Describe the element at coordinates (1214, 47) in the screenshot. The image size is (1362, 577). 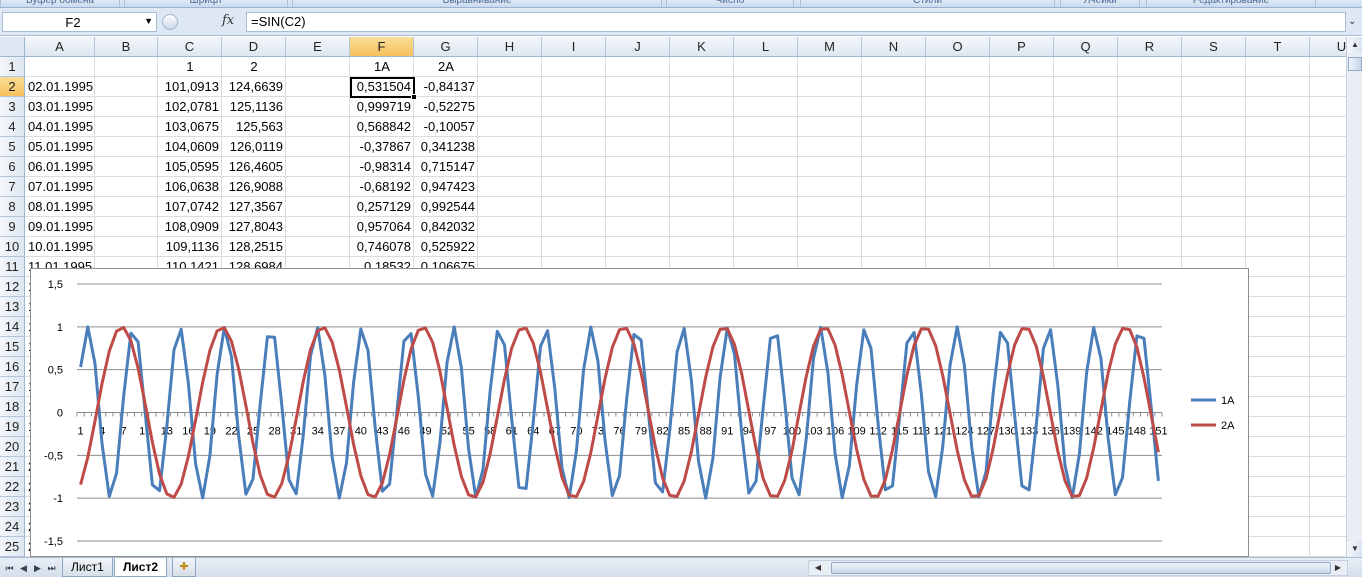
I see `column-header: S` at that location.